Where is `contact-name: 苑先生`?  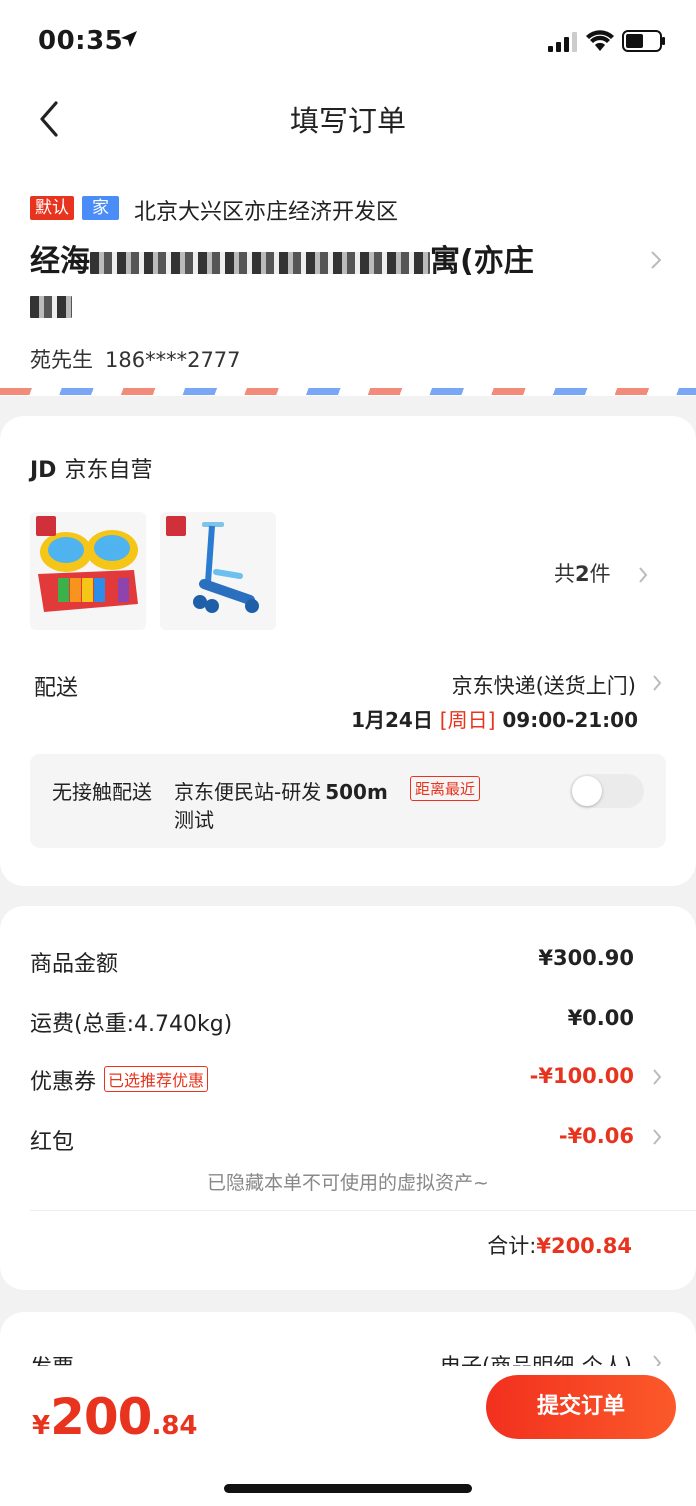 contact-name: 苑先生 is located at coordinates (61, 360).